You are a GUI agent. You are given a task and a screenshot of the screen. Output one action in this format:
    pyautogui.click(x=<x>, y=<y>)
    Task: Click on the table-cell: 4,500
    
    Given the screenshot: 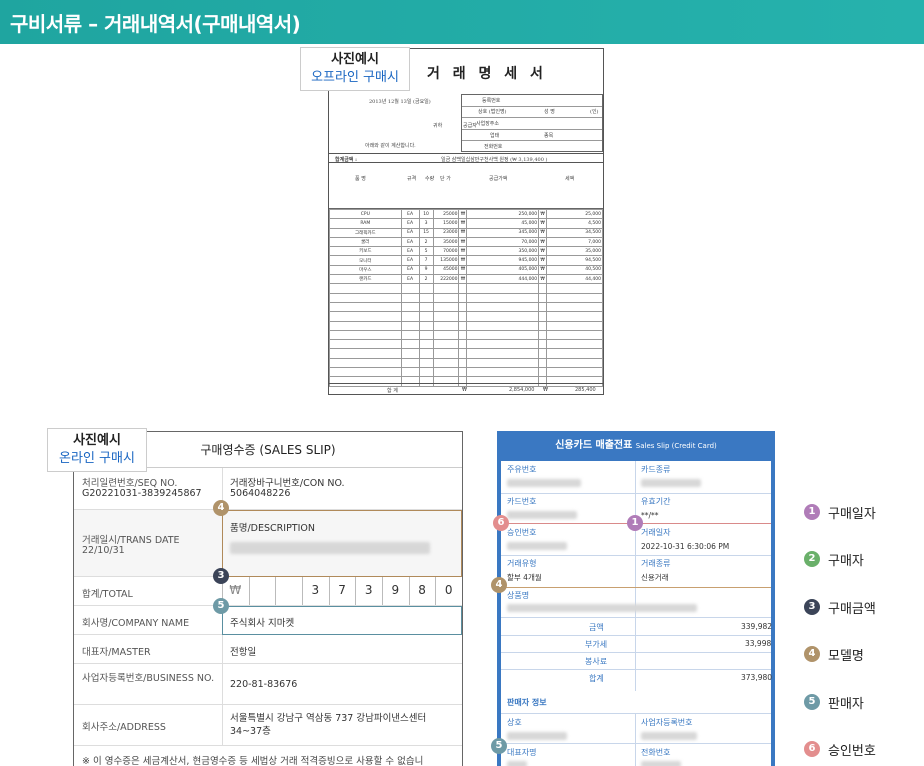 What is the action you would take?
    pyautogui.click(x=574, y=223)
    